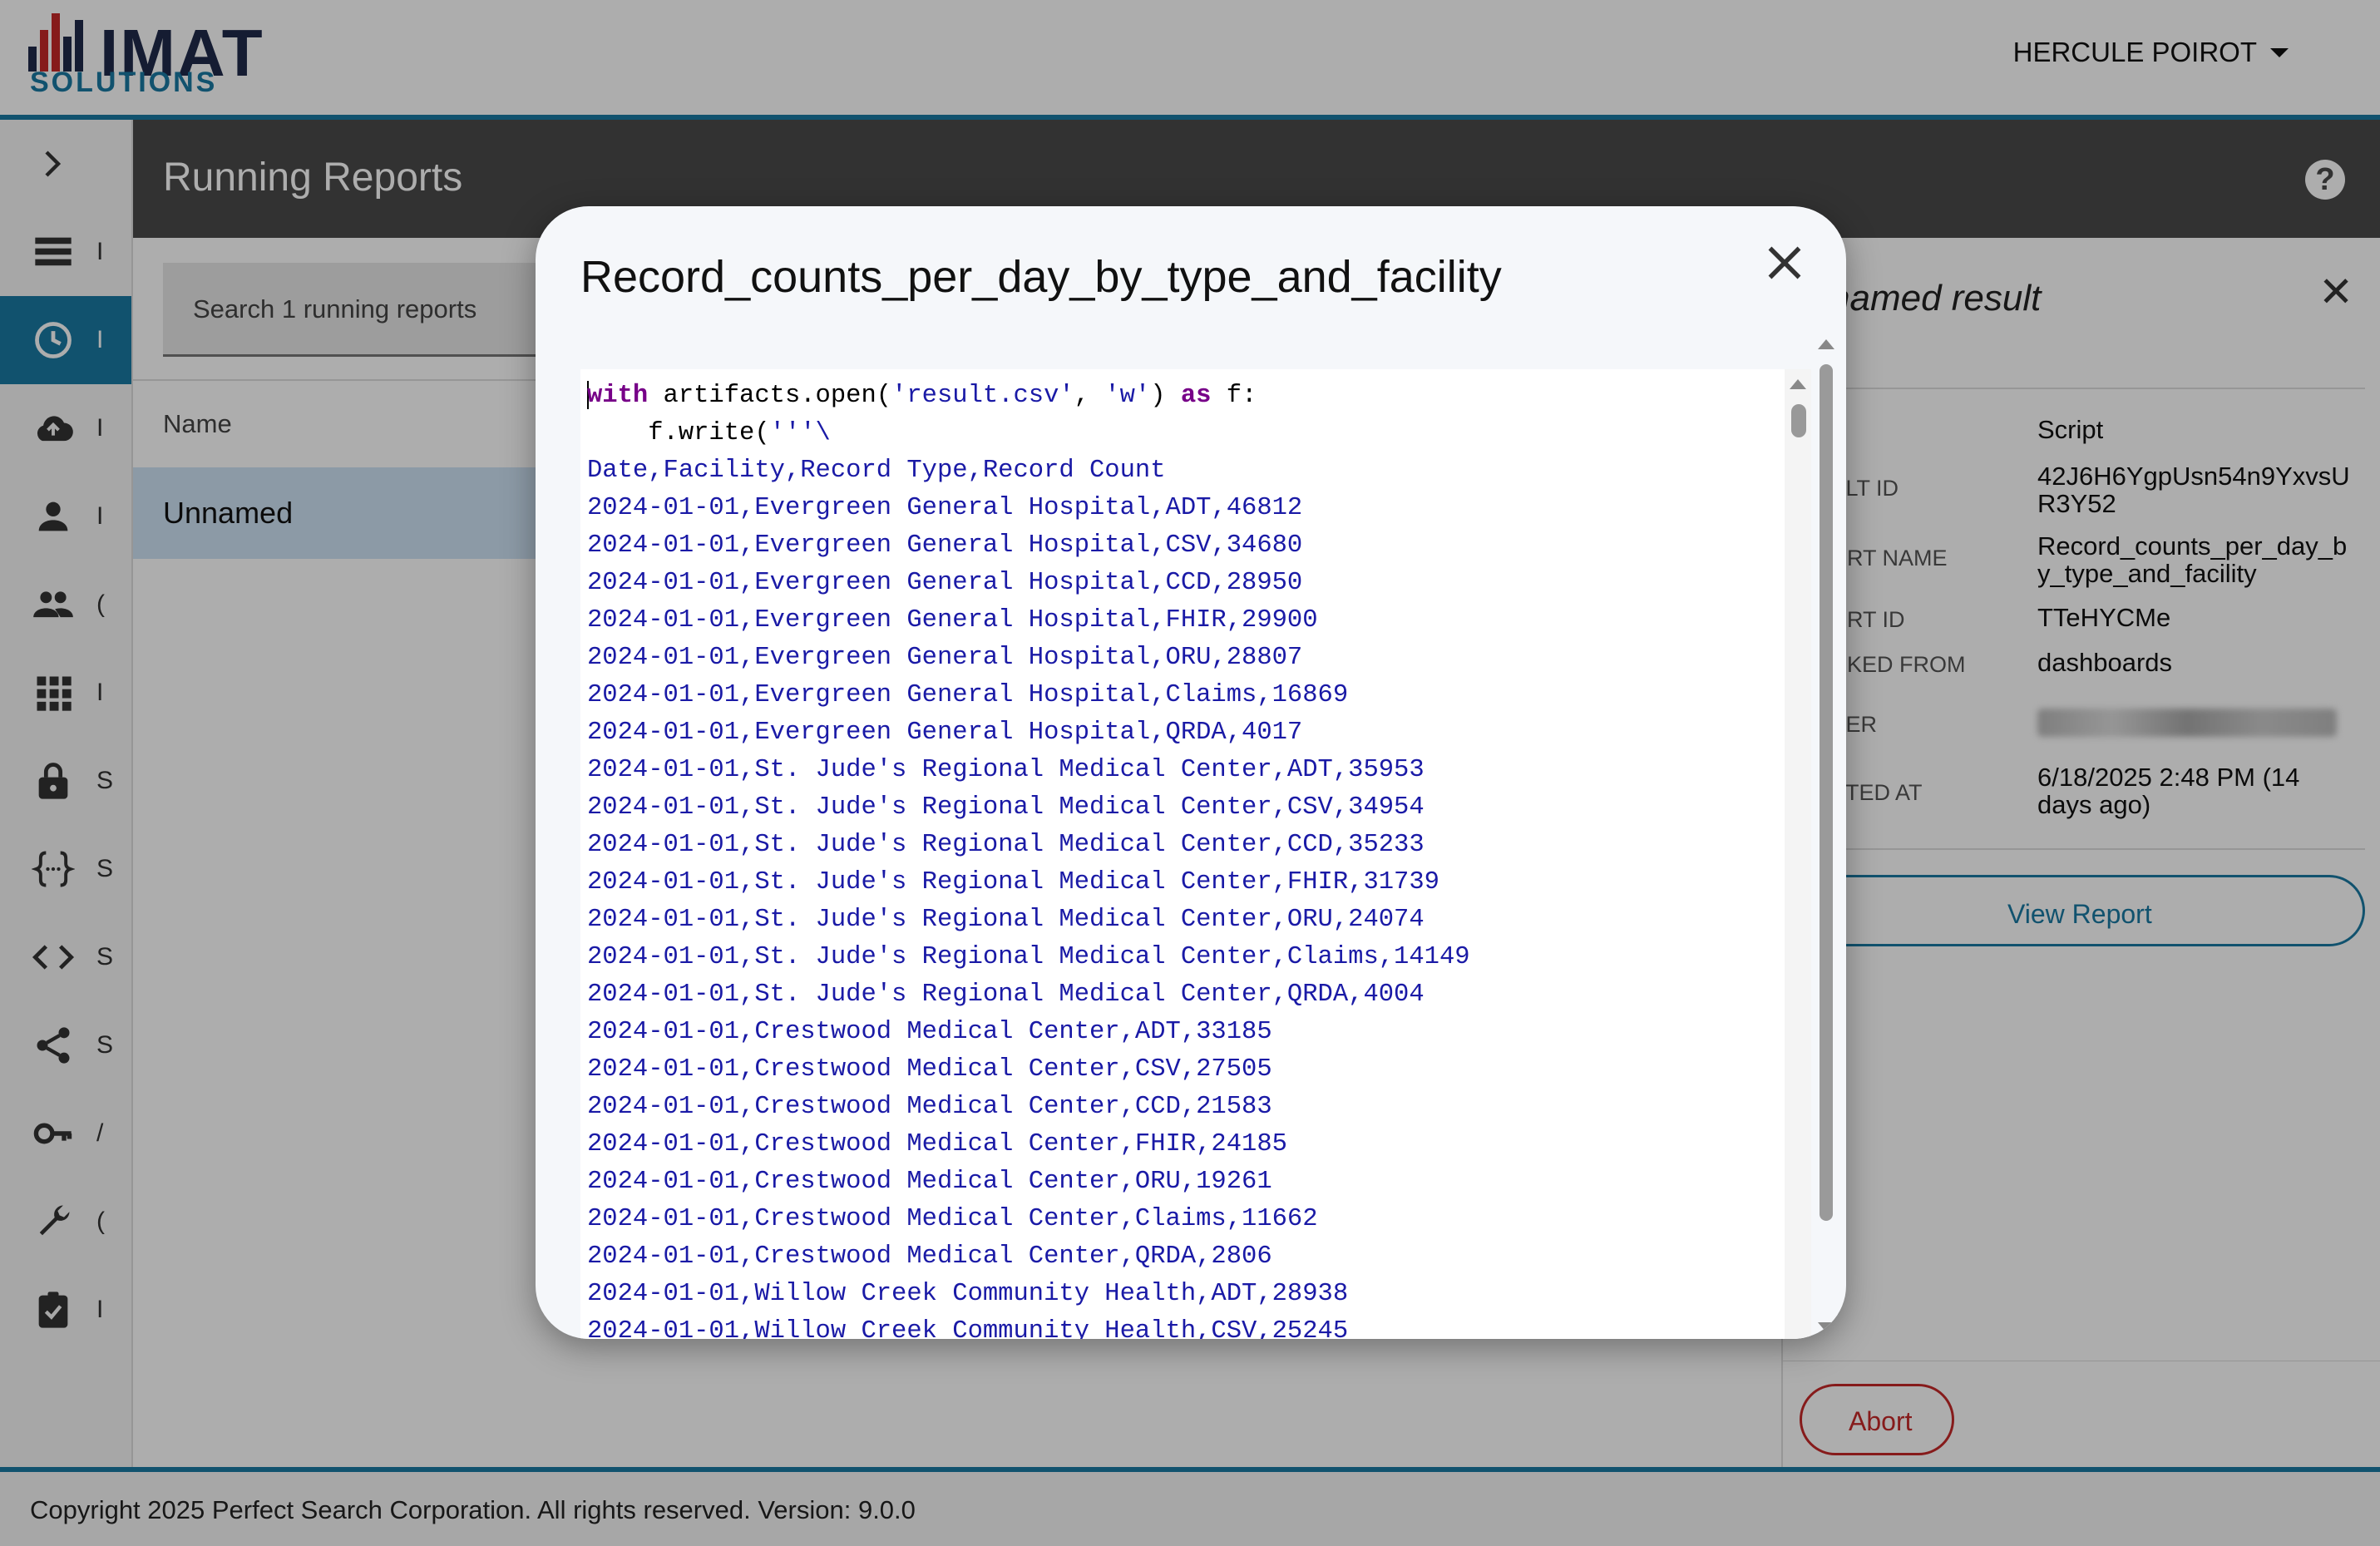 This screenshot has height=1546, width=2380. I want to click on editor-scrollbar, so click(1798, 854).